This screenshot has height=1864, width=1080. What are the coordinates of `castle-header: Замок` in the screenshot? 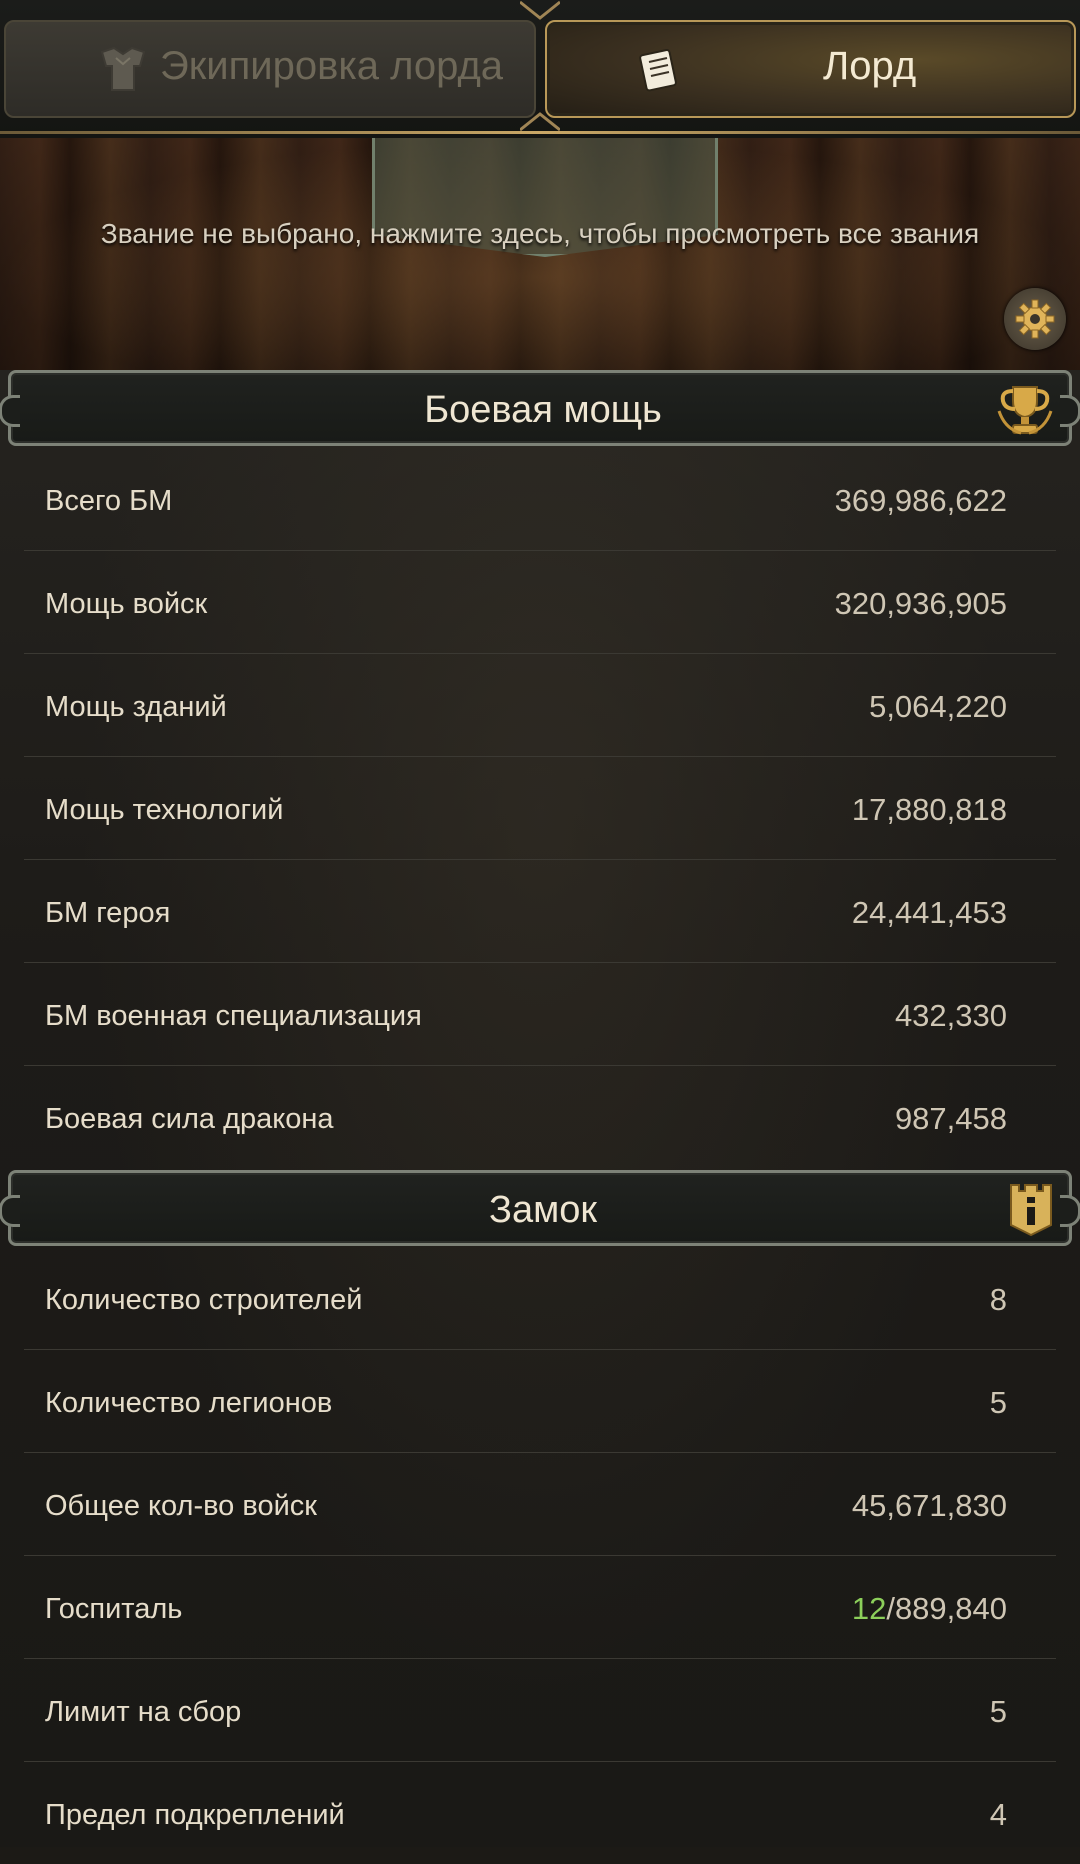 It's located at (540, 1208).